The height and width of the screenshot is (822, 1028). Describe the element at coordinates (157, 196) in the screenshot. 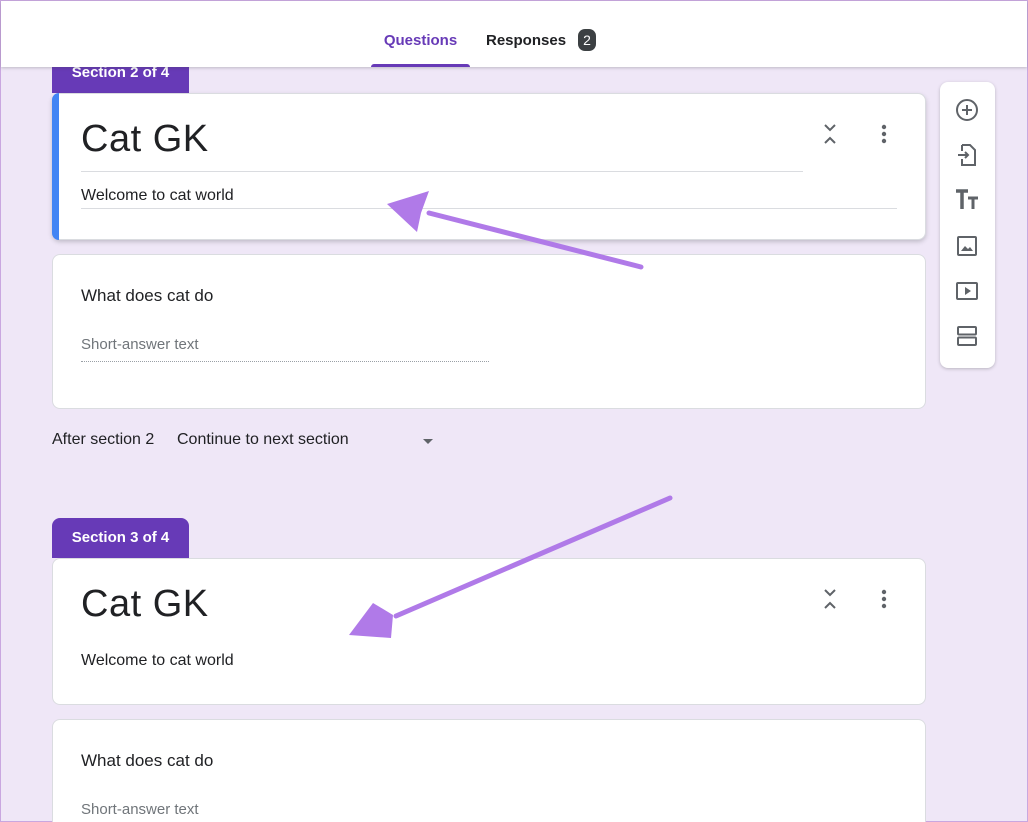

I see `section-2-description: Welcome to cat world` at that location.